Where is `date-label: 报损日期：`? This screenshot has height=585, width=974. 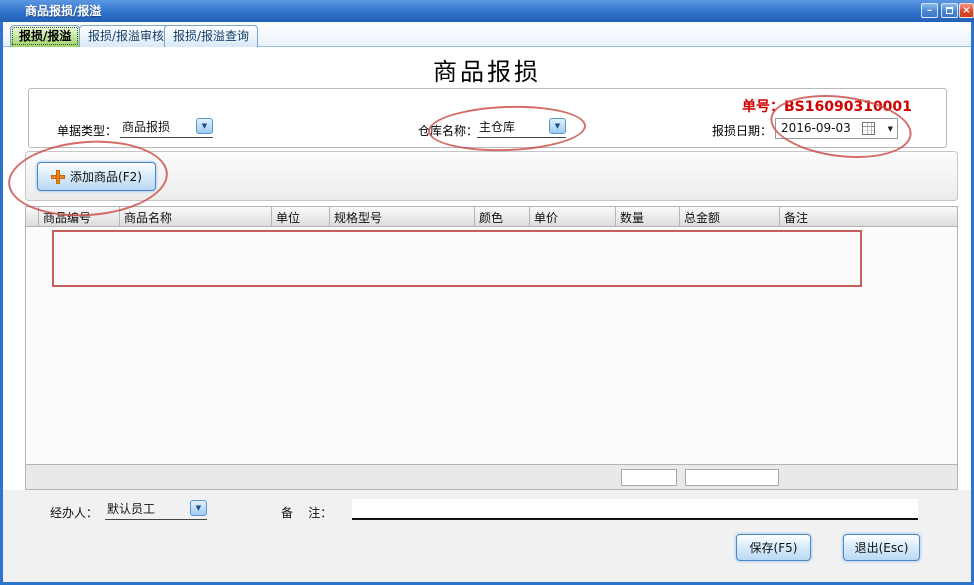
date-label: 报损日期： is located at coordinates (742, 131).